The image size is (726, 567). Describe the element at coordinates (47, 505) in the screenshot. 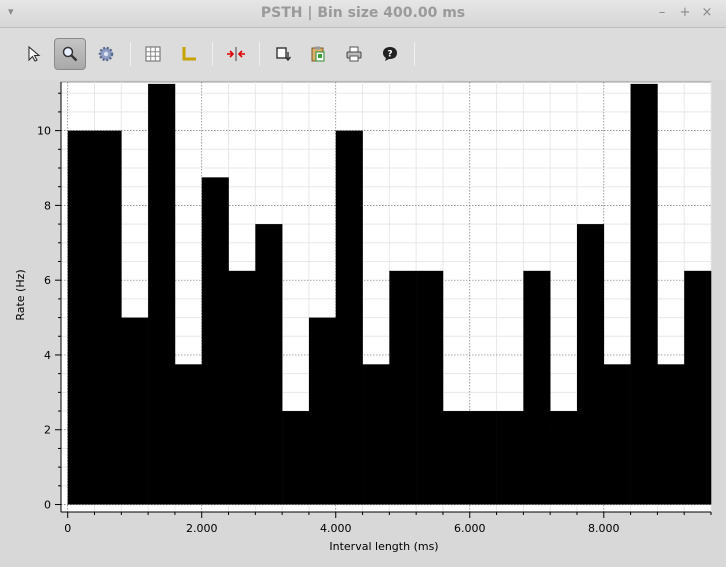

I see `y-tick-label: 0` at that location.